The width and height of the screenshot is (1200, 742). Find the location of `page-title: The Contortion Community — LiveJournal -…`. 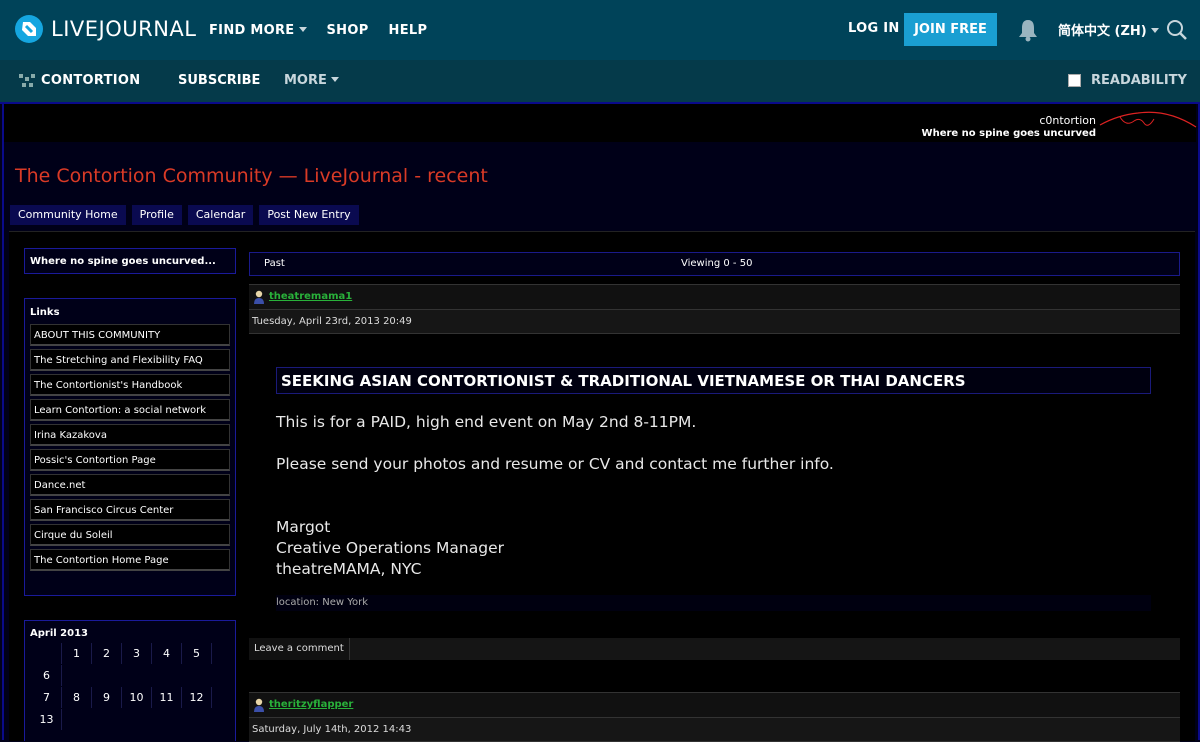

page-title: The Contortion Community — LiveJournal -… is located at coordinates (251, 176).